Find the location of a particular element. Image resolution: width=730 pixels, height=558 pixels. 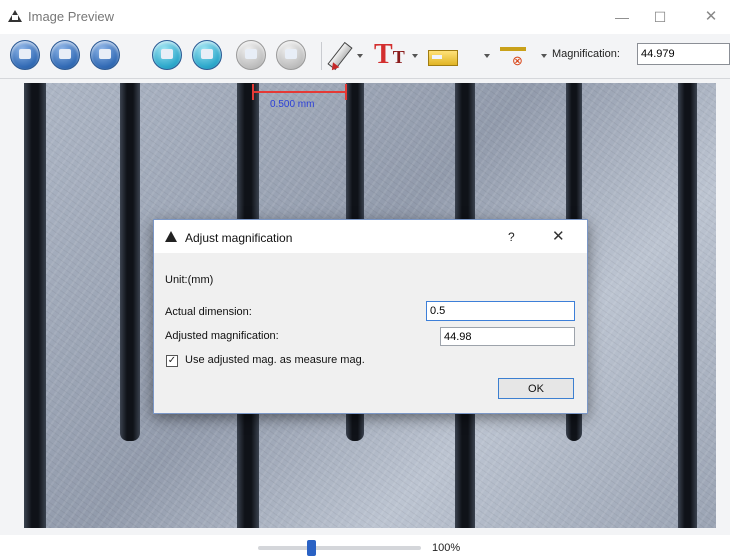

next-icon is located at coordinates (207, 54).